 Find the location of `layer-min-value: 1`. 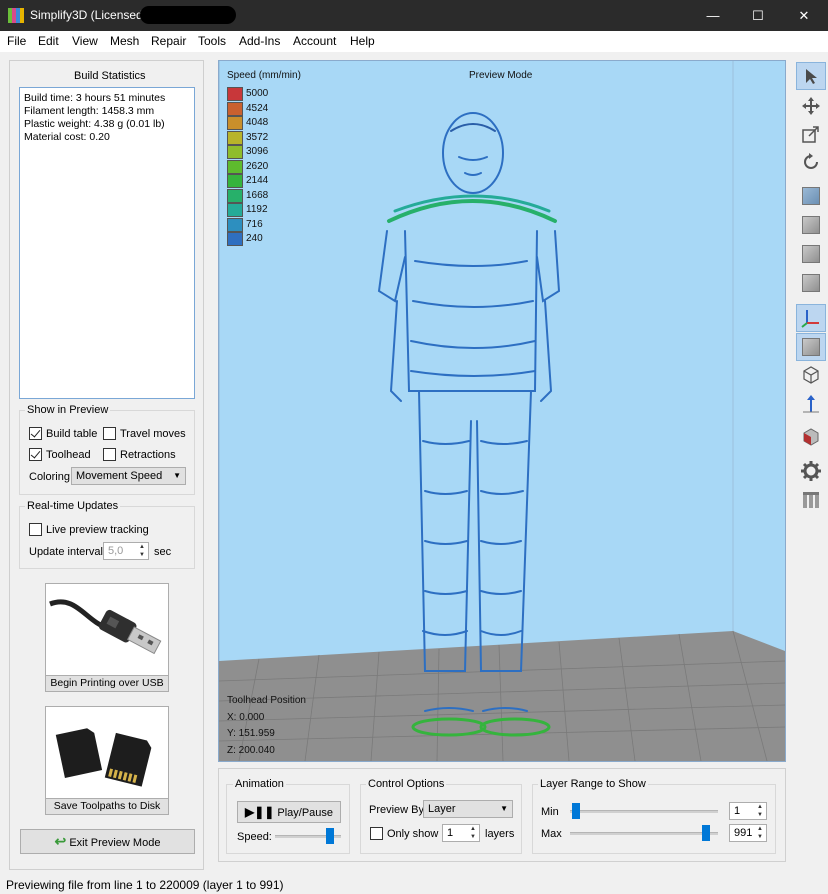

layer-min-value: 1 is located at coordinates (737, 811).